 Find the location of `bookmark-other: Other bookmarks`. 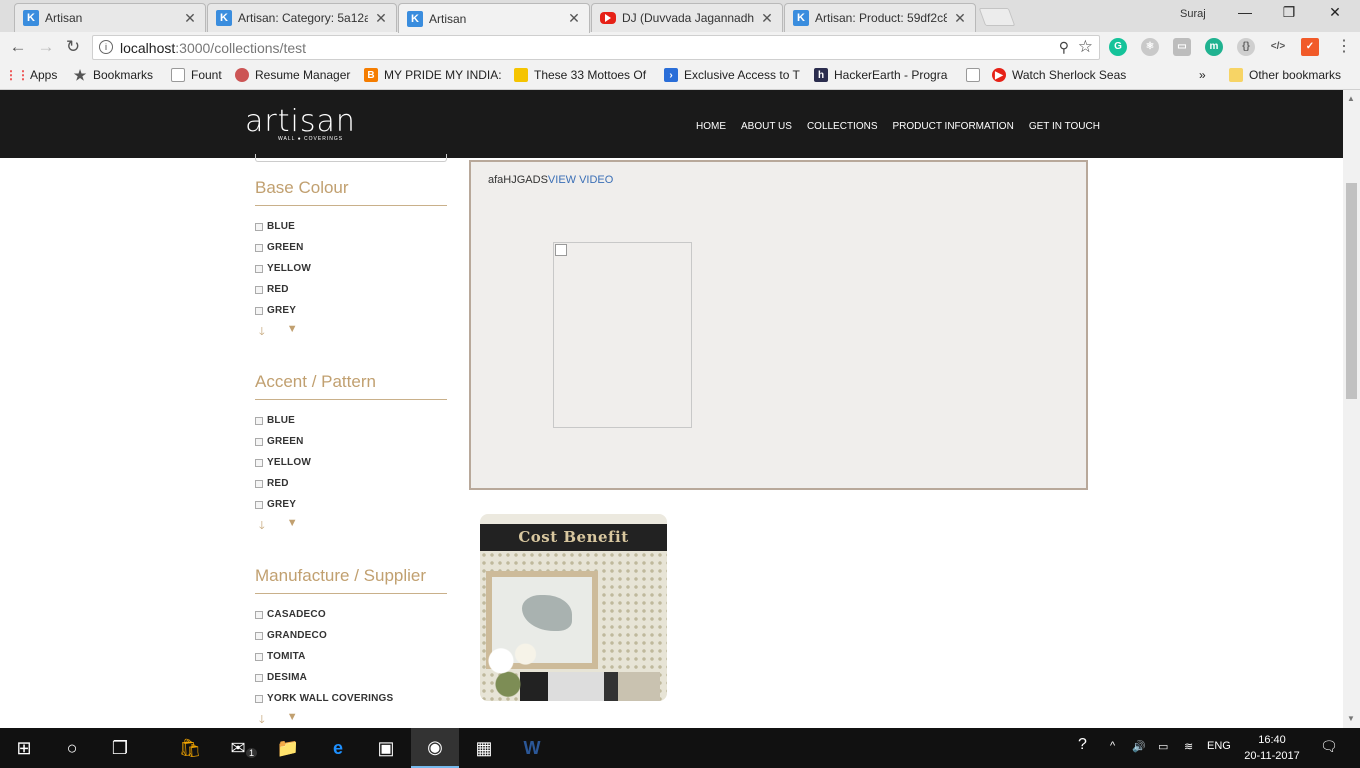

bookmark-other: Other bookmarks is located at coordinates (1285, 75).